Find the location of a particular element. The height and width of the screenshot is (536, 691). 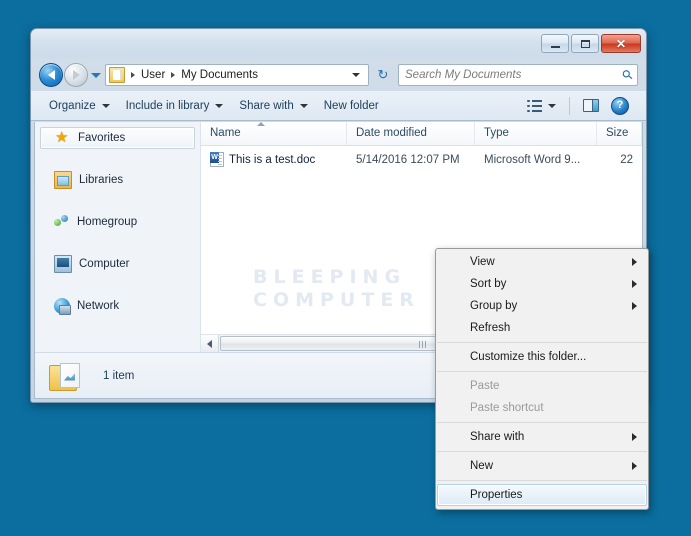

address-bar: User My Documents is located at coordinates (237, 75).